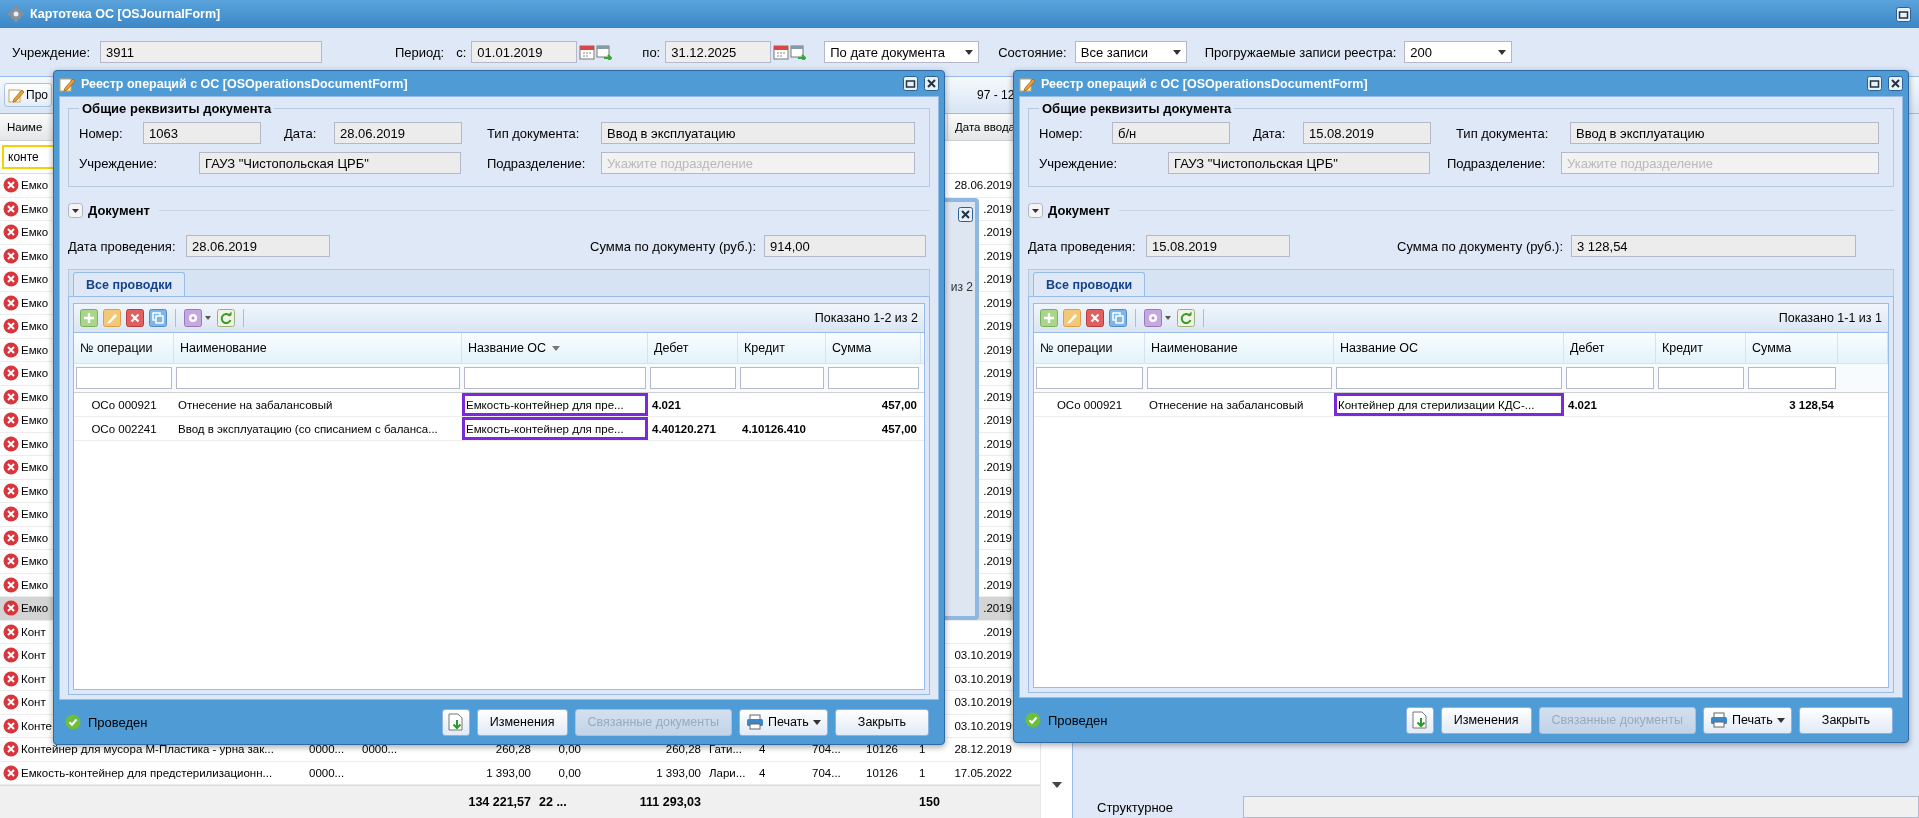  Describe the element at coordinates (1171, 133) in the screenshot. I see `number-field: б/н` at that location.